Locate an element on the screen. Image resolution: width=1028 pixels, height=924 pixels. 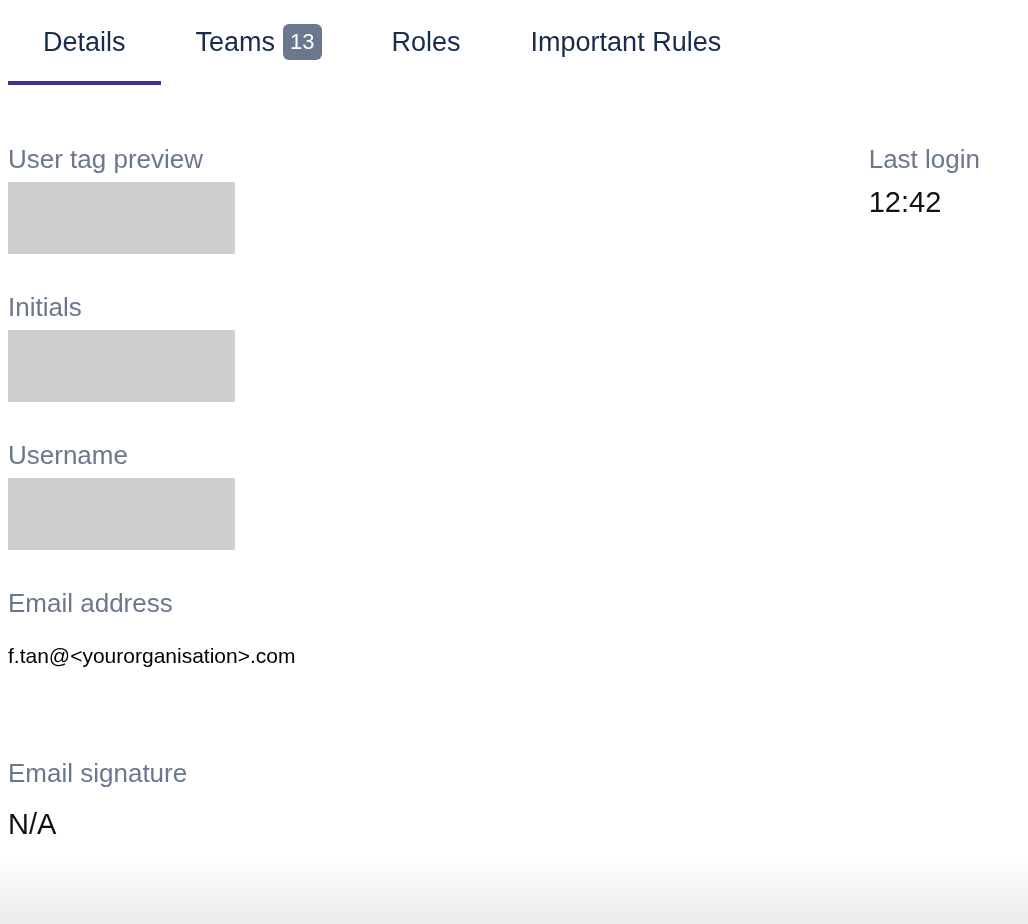
tab: Roles is located at coordinates (426, 42).